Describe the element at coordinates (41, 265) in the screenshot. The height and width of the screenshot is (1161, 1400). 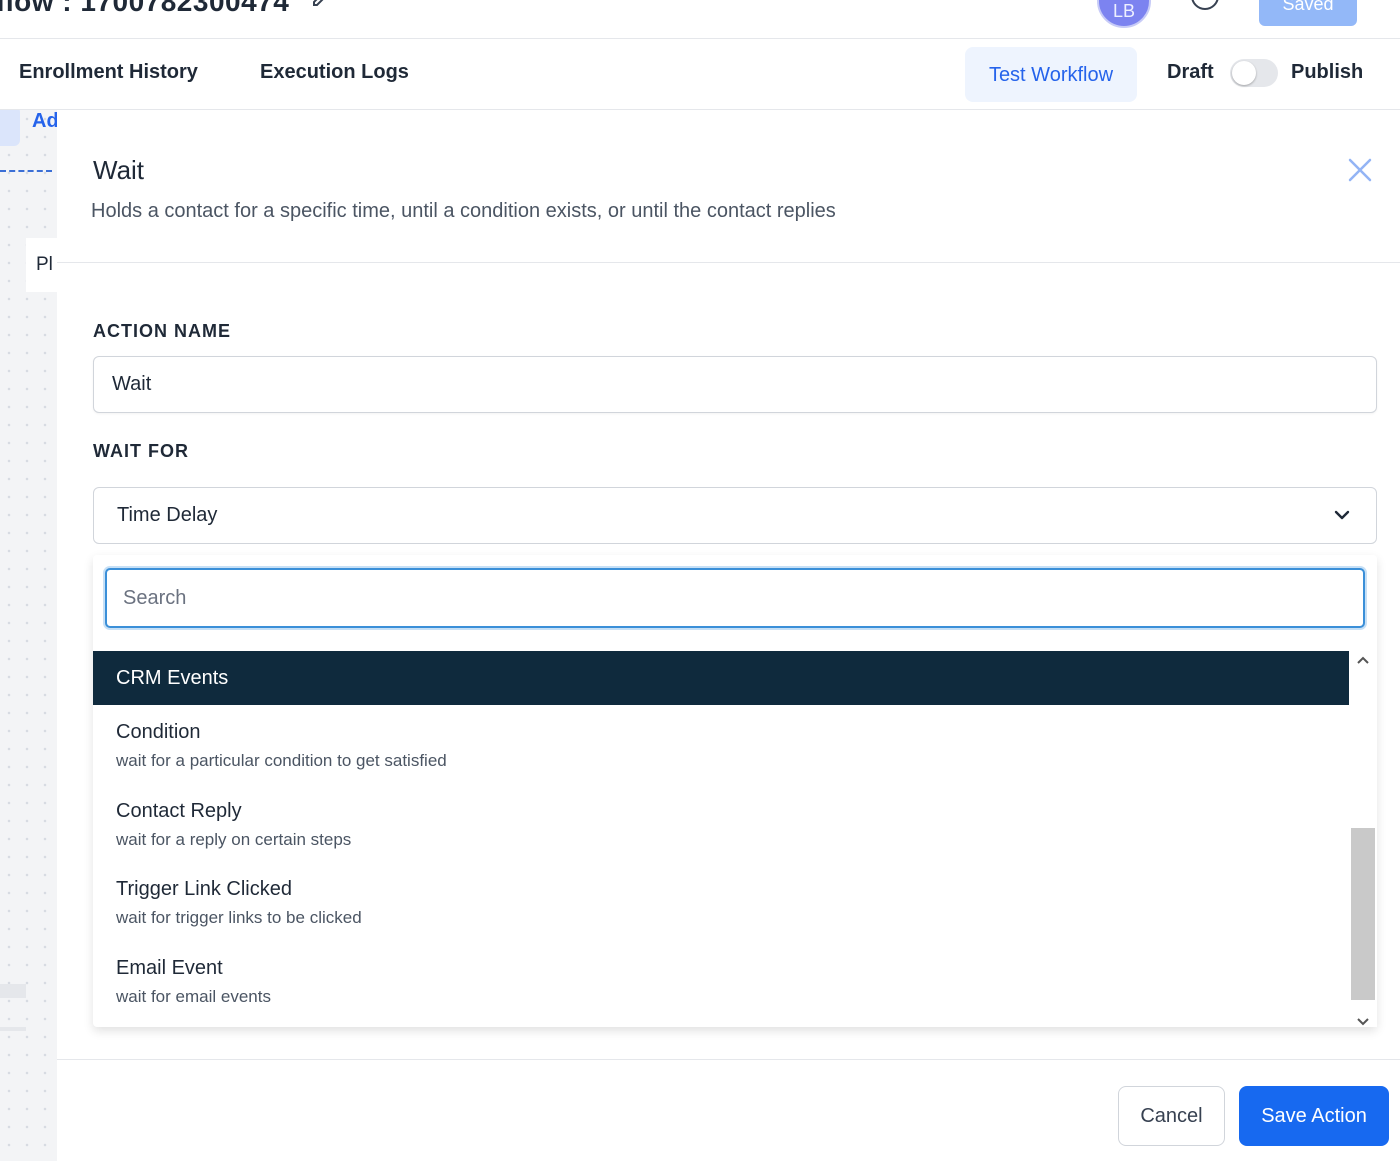
I see `canvas-node-card: Pl` at that location.